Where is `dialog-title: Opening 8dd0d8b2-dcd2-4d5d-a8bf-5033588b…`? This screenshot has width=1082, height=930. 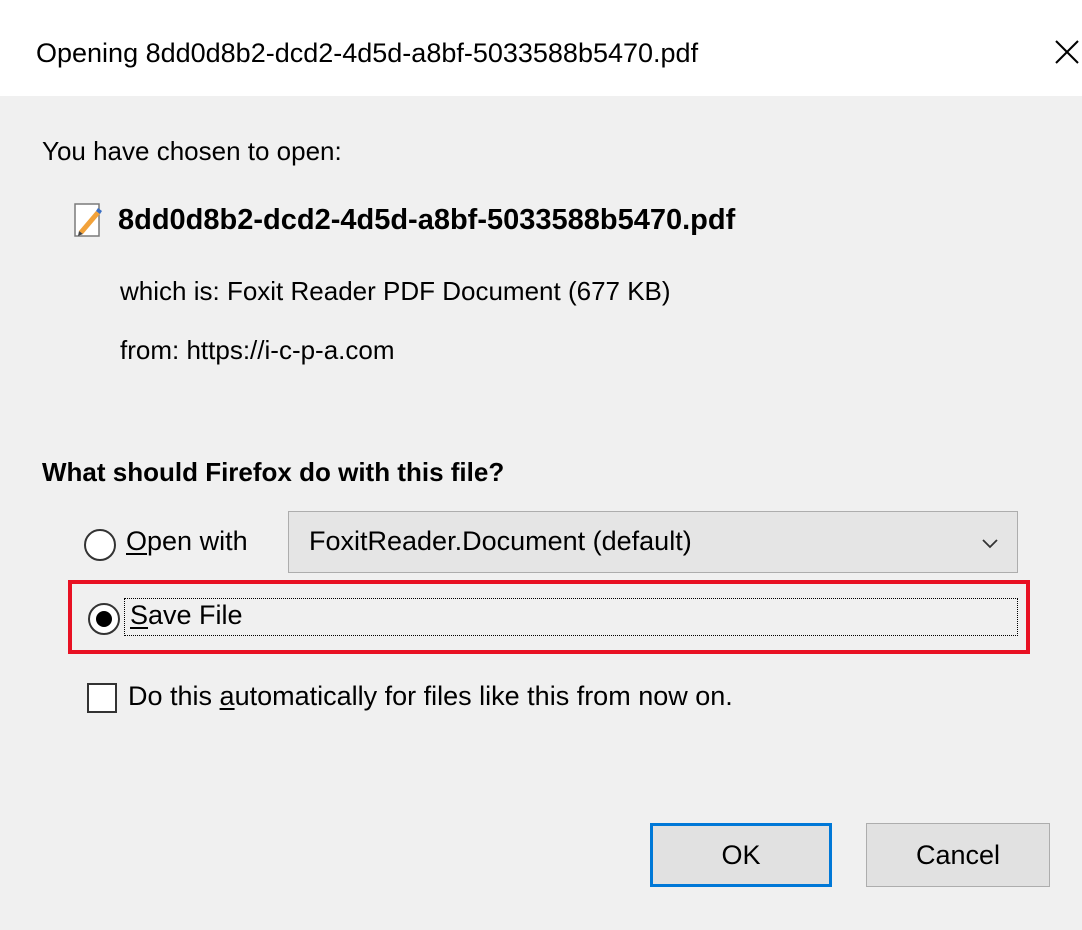
dialog-title: Opening 8dd0d8b2-dcd2-4d5d-a8bf-5033588b… is located at coordinates (367, 53).